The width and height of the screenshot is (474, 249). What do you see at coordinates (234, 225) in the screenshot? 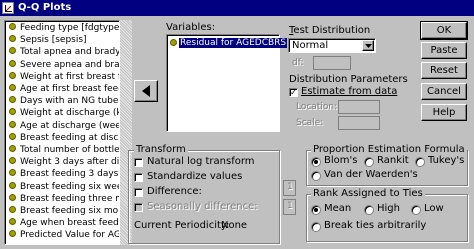
I see `periodicity-value: None` at bounding box center [234, 225].